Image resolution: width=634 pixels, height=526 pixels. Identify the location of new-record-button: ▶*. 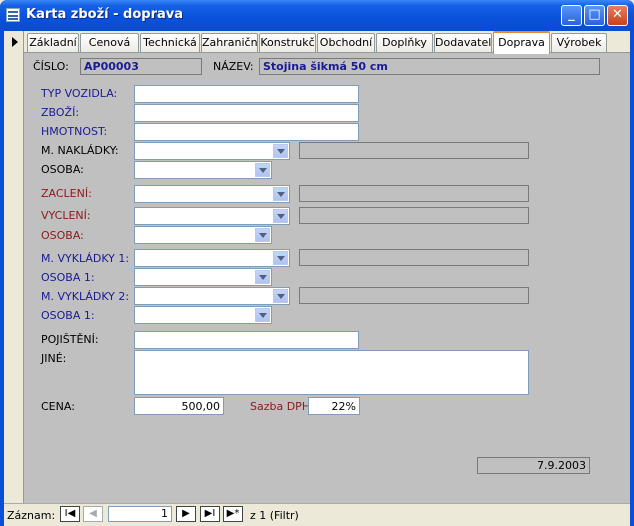
(233, 514).